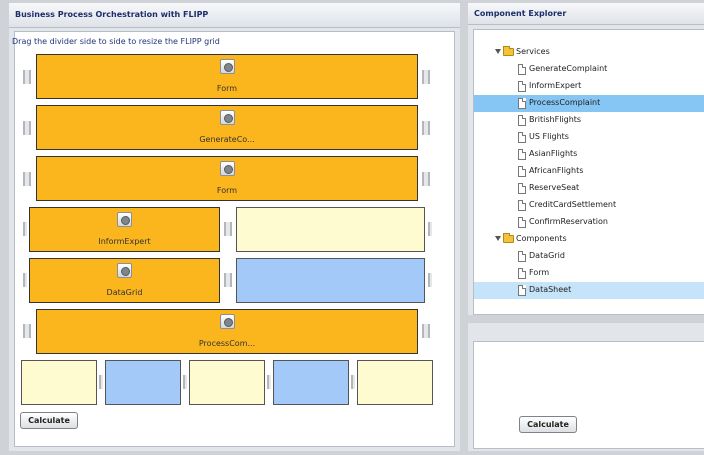 This screenshot has height=455, width=704. I want to click on tree-item: Form, so click(589, 273).